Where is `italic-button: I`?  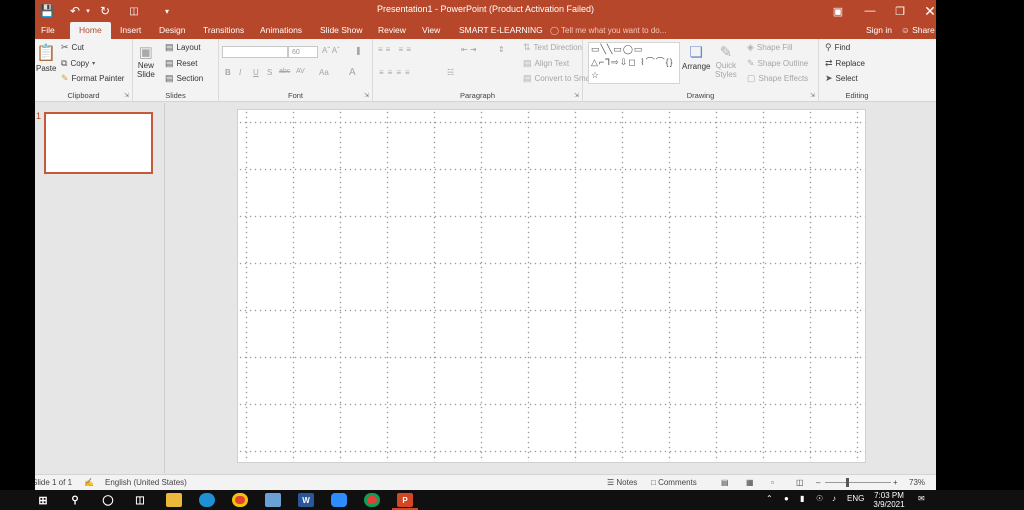
italic-button: I is located at coordinates (240, 72).